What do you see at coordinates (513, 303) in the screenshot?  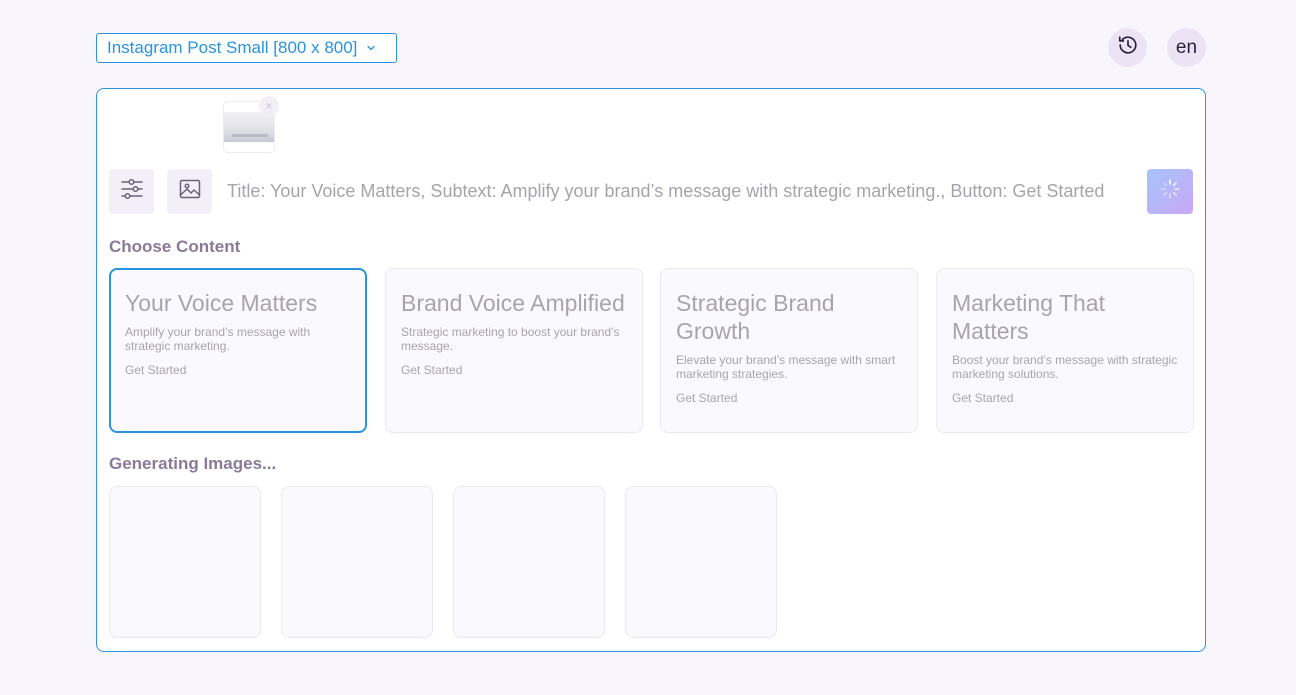 I see `content-card-title: Brand Voice Amplified` at bounding box center [513, 303].